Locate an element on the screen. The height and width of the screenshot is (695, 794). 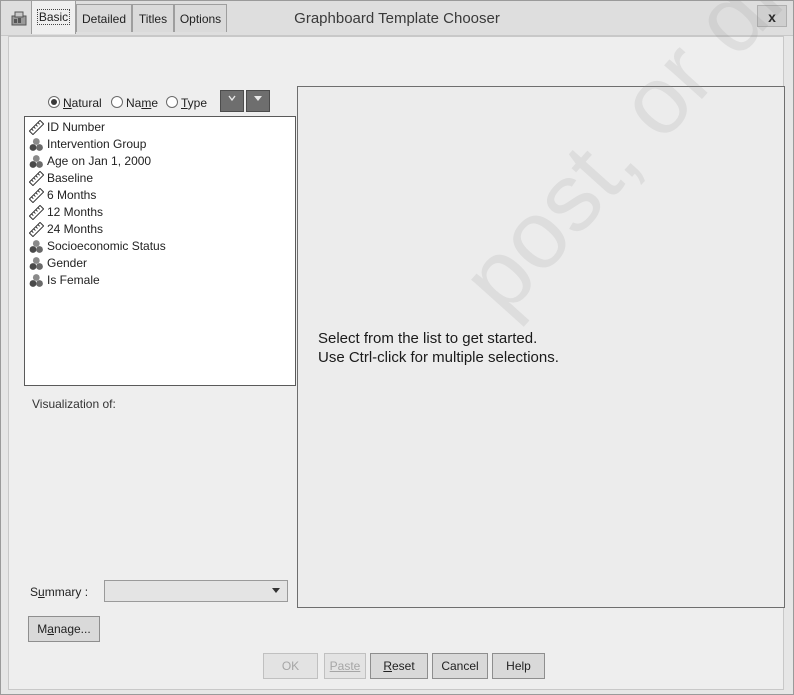
chevron-down-icon is located at coordinates (276, 590).